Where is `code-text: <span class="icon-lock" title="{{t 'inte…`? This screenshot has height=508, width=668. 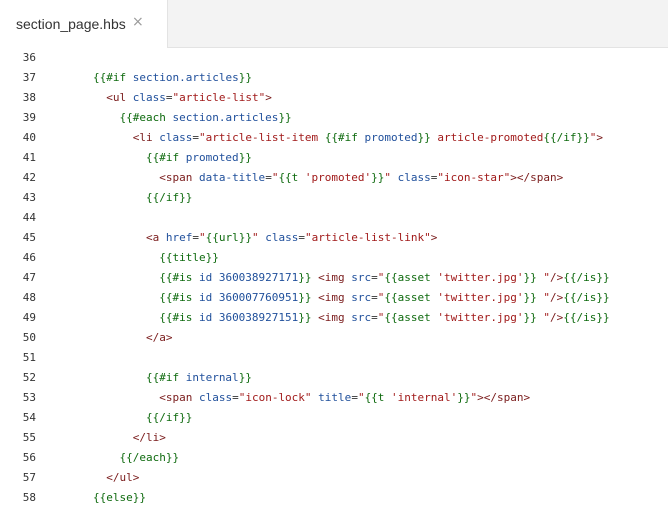 code-text: <span class="icon-lock" title="{{t 'inte… is located at coordinates (285, 398).